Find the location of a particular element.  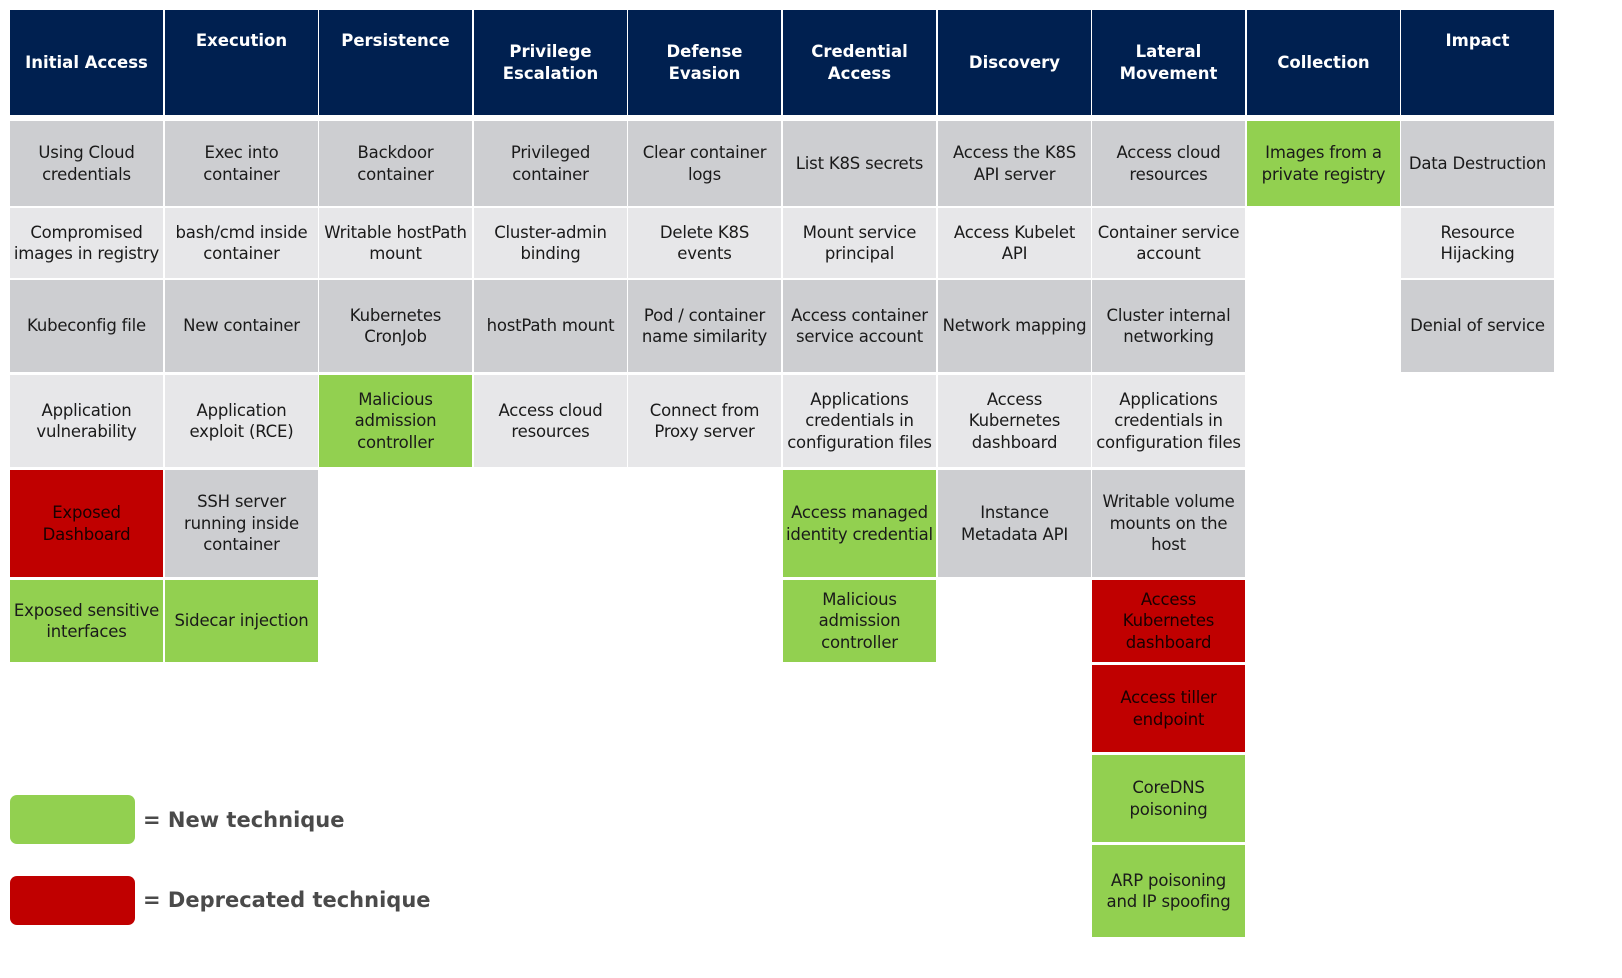

technique-cell: SSH server running inside container is located at coordinates (241, 523).